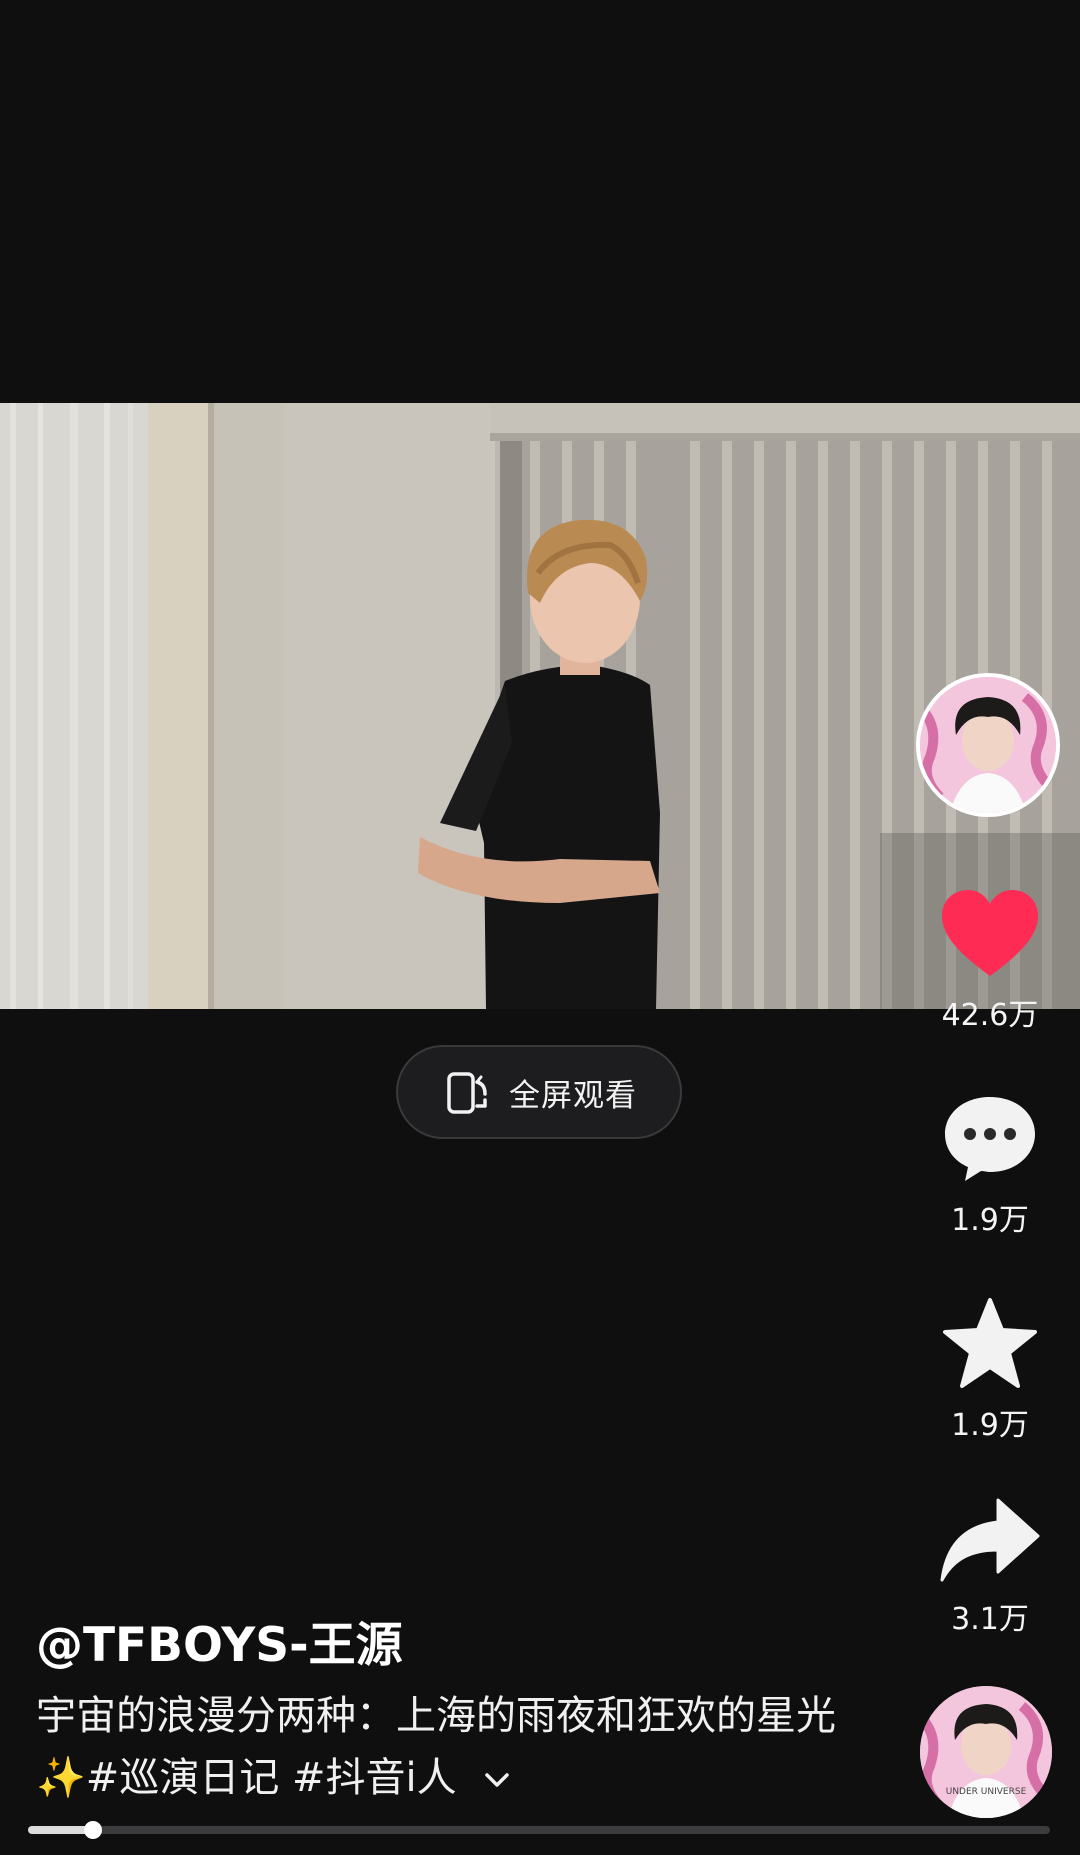  Describe the element at coordinates (539, 1830) in the screenshot. I see `playback-progress-bar` at that location.